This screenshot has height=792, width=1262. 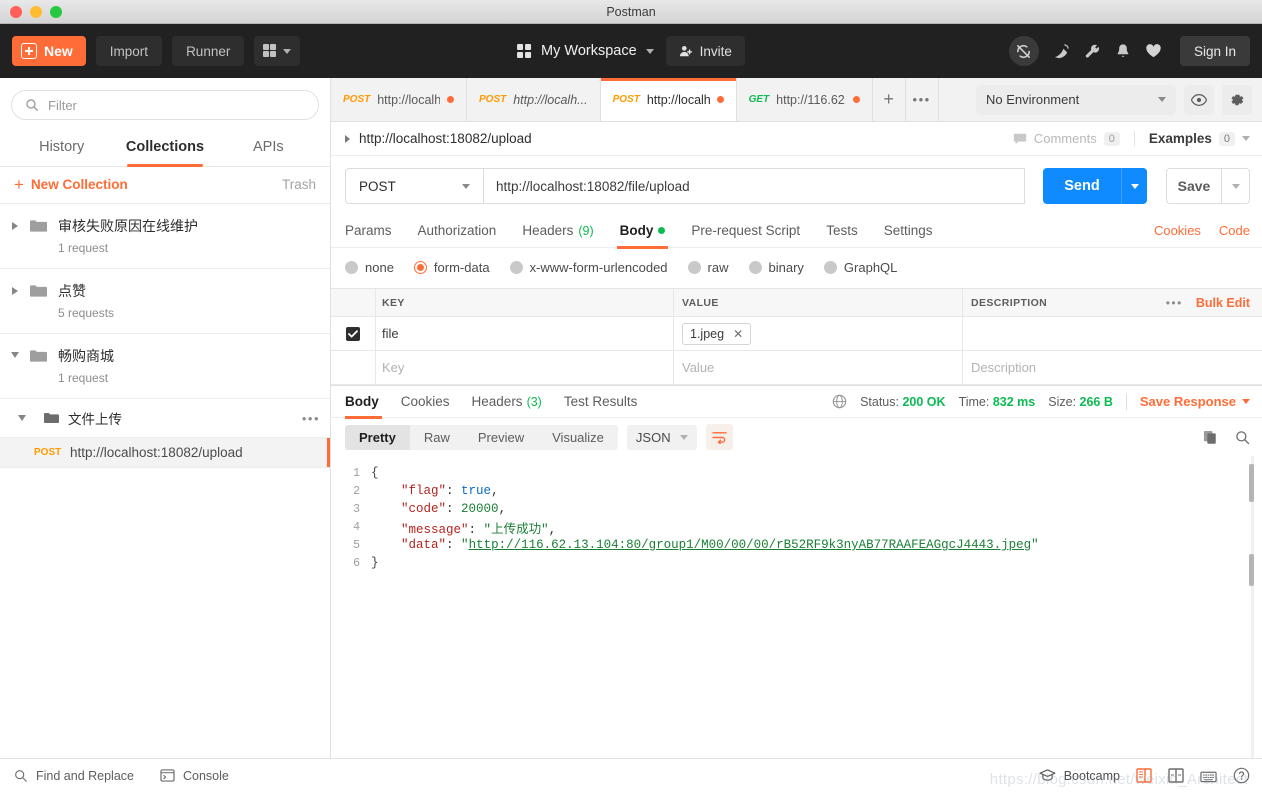 I want to click on placeholder-value-input: Value, so click(x=818, y=367).